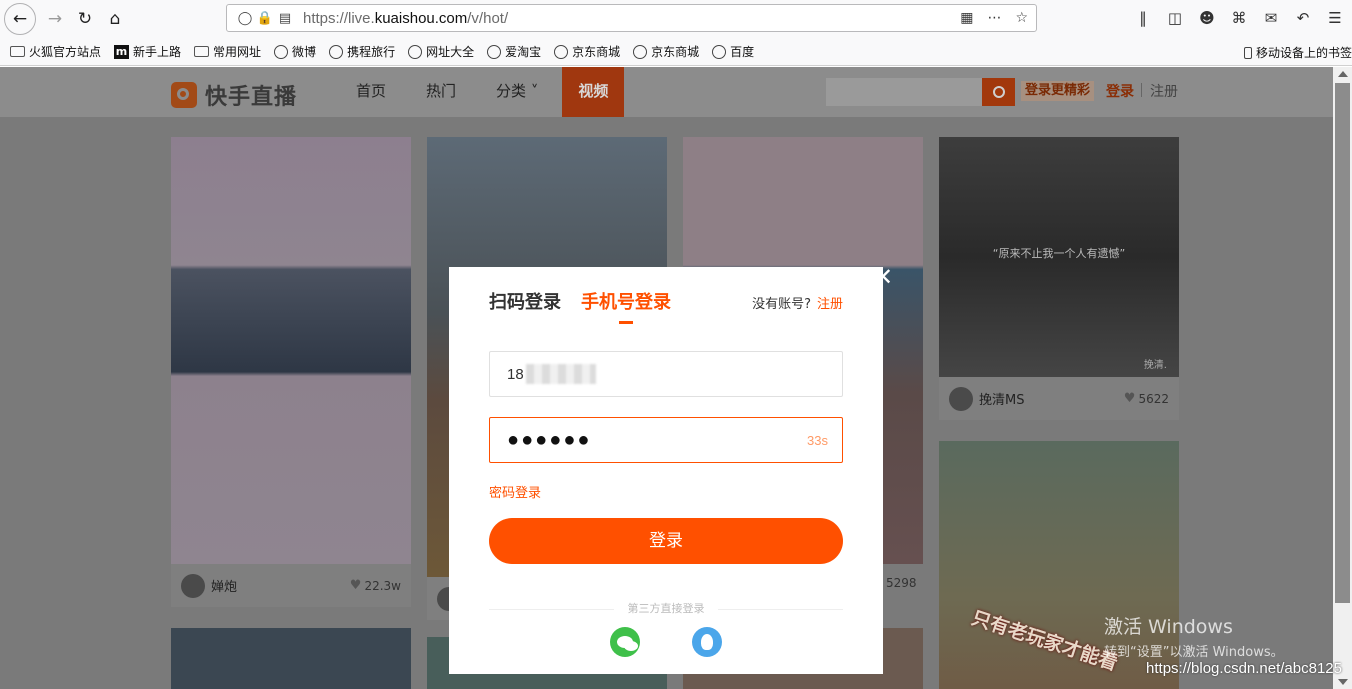  What do you see at coordinates (295, 51) in the screenshot?
I see `bookmark-item: 微博` at bounding box center [295, 51].